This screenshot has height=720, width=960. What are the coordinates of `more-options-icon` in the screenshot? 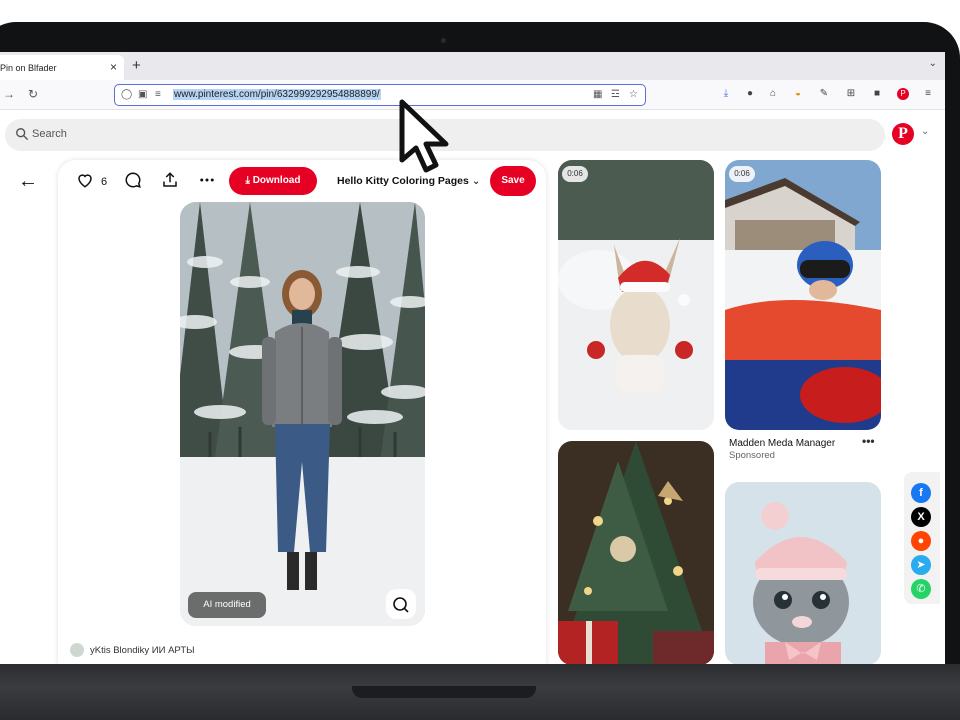 It's located at (207, 180).